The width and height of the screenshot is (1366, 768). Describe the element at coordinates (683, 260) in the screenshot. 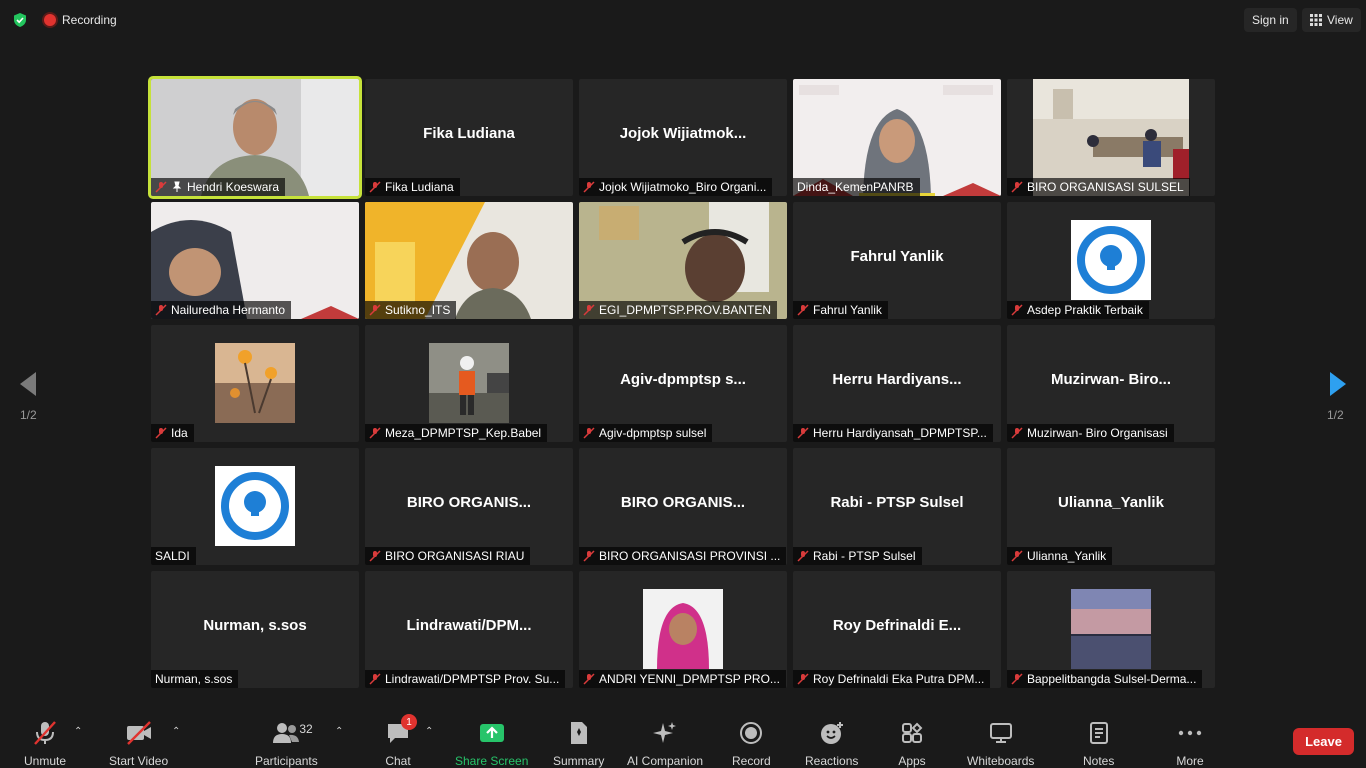

I see `participant-tile: EGI_DPMPTSP.PROV.BANTEN` at that location.